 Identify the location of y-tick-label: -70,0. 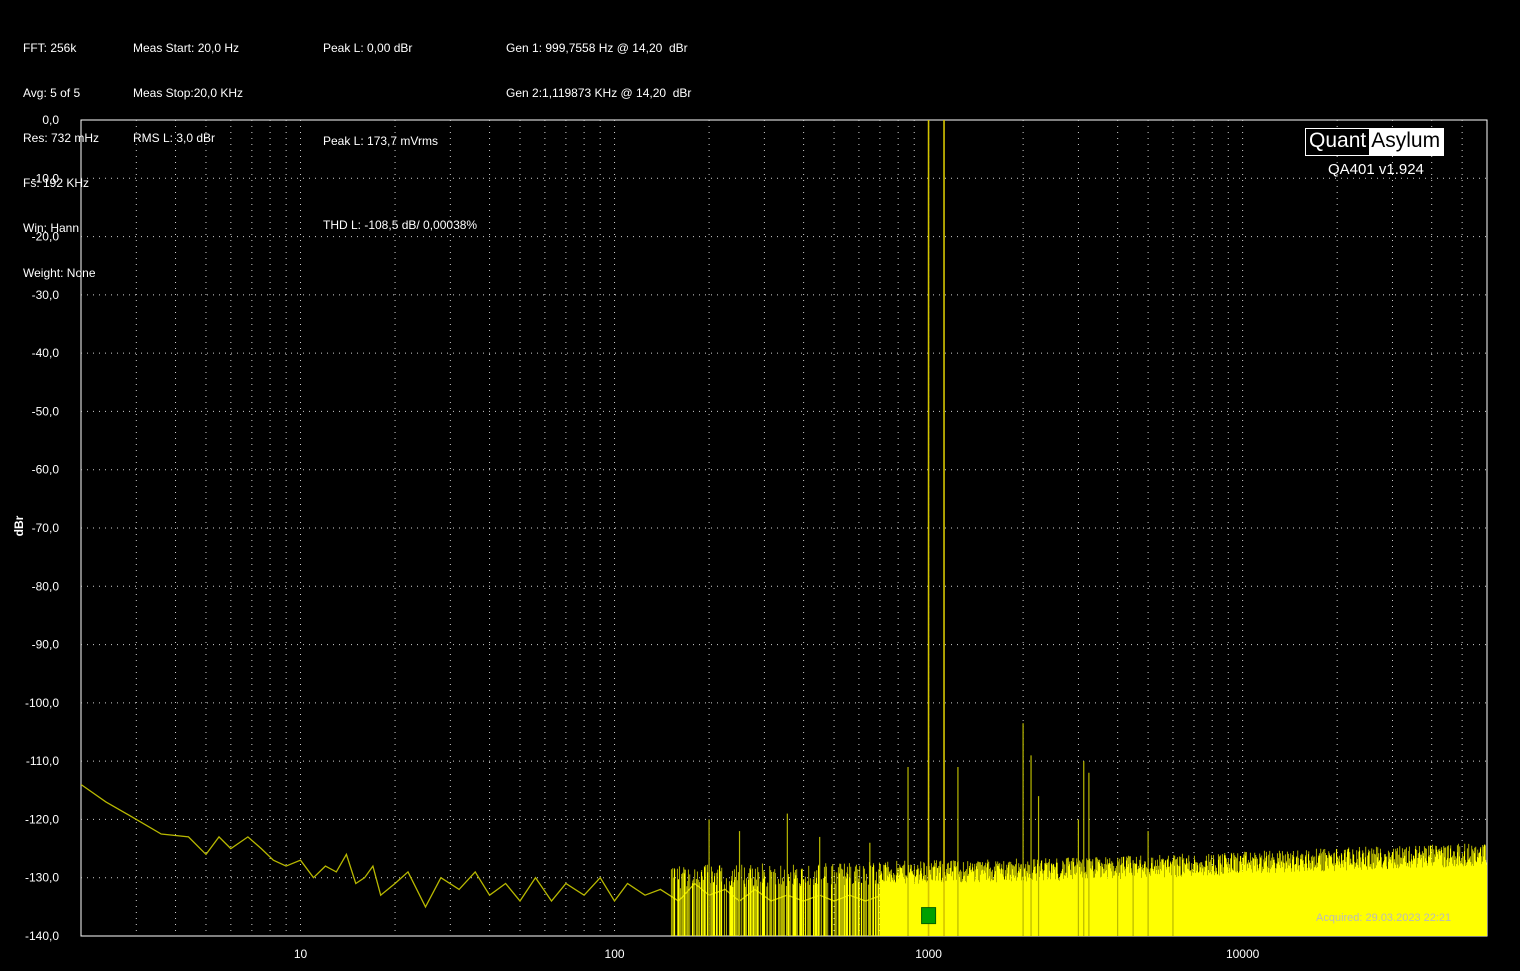
(46, 528).